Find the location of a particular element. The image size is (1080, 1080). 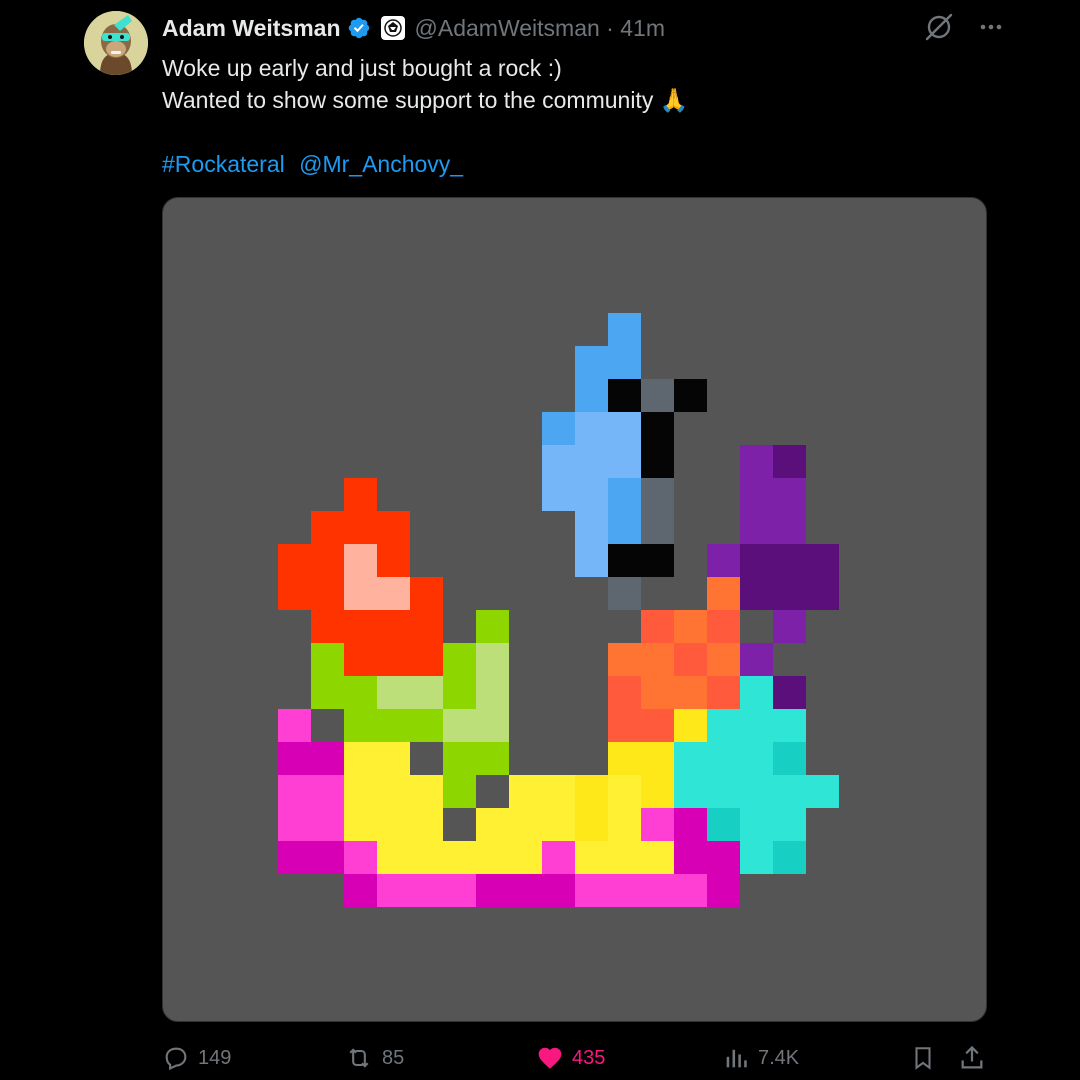

avatar is located at coordinates (116, 43).